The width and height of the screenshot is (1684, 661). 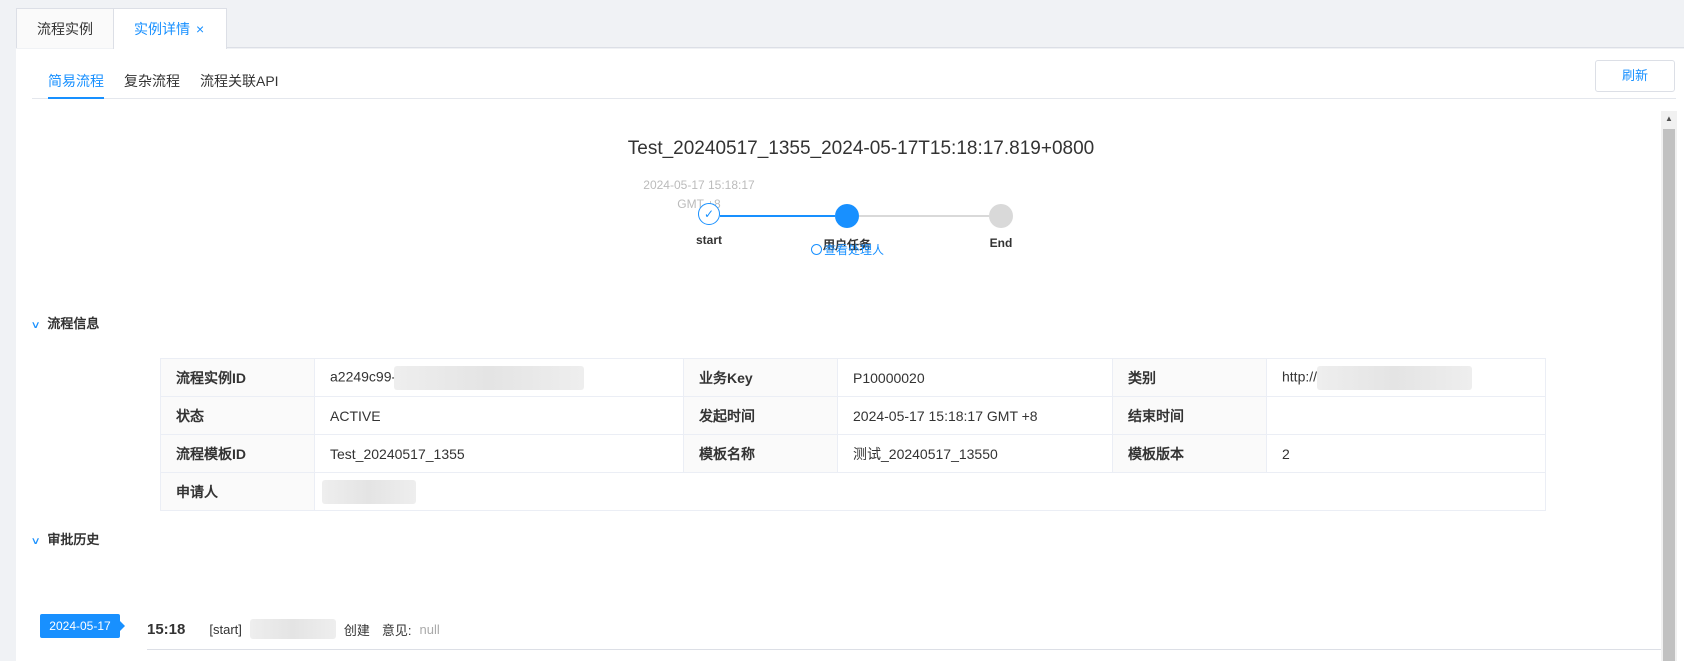 I want to click on flow-connector-done, so click(x=777, y=216).